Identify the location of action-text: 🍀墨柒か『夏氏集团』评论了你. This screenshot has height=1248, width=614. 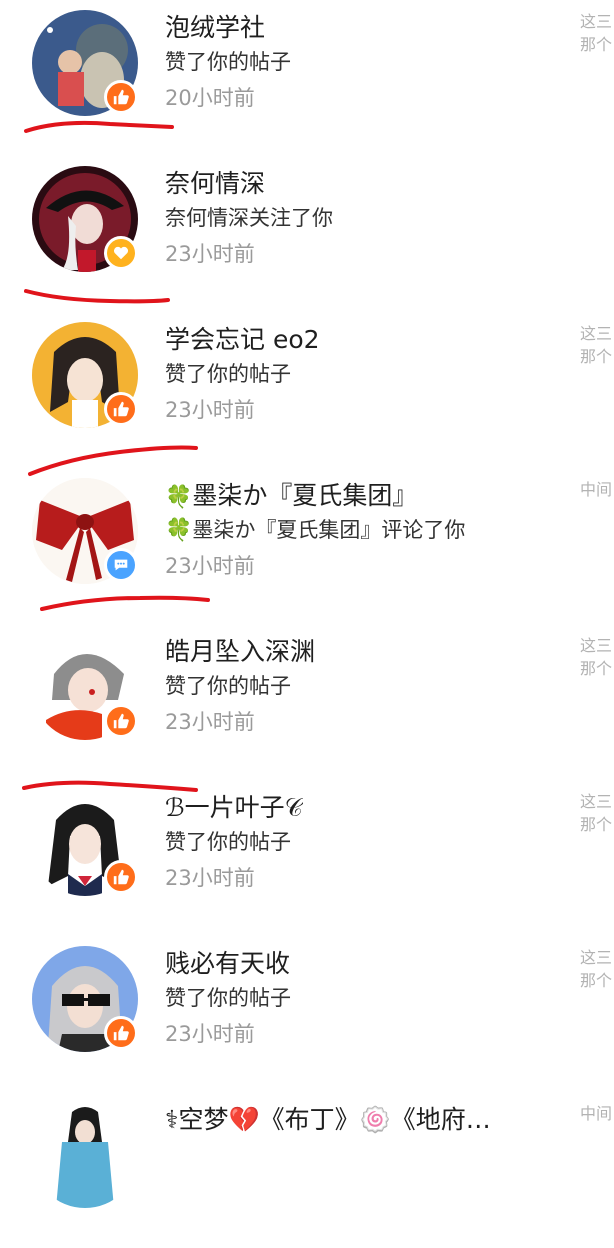
(315, 529).